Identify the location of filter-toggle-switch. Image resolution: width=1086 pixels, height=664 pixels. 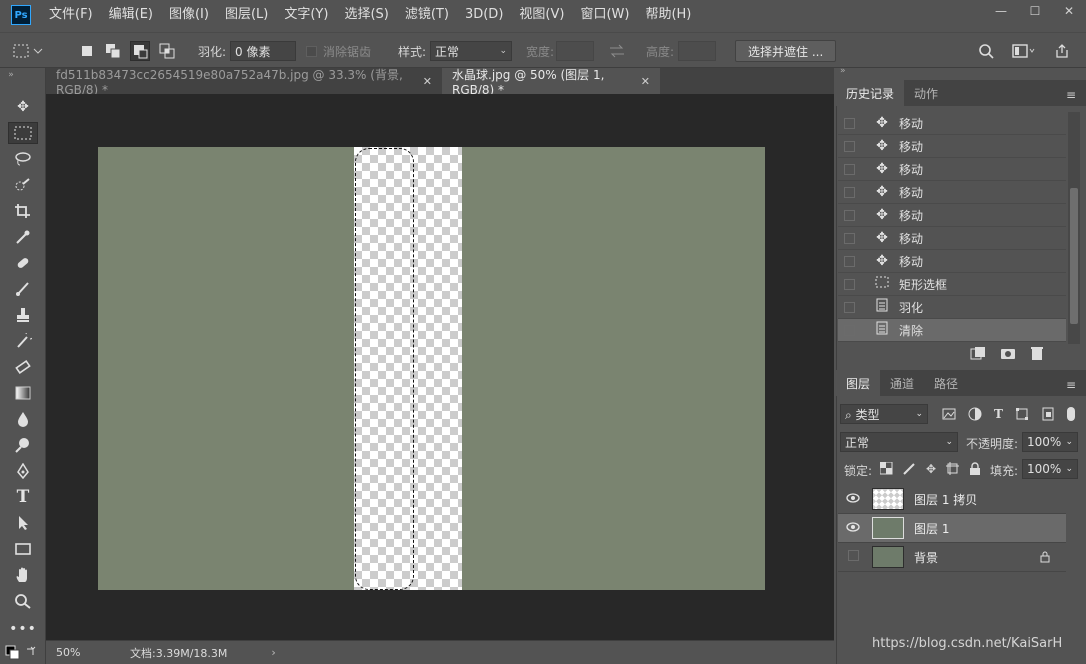
(1070, 414).